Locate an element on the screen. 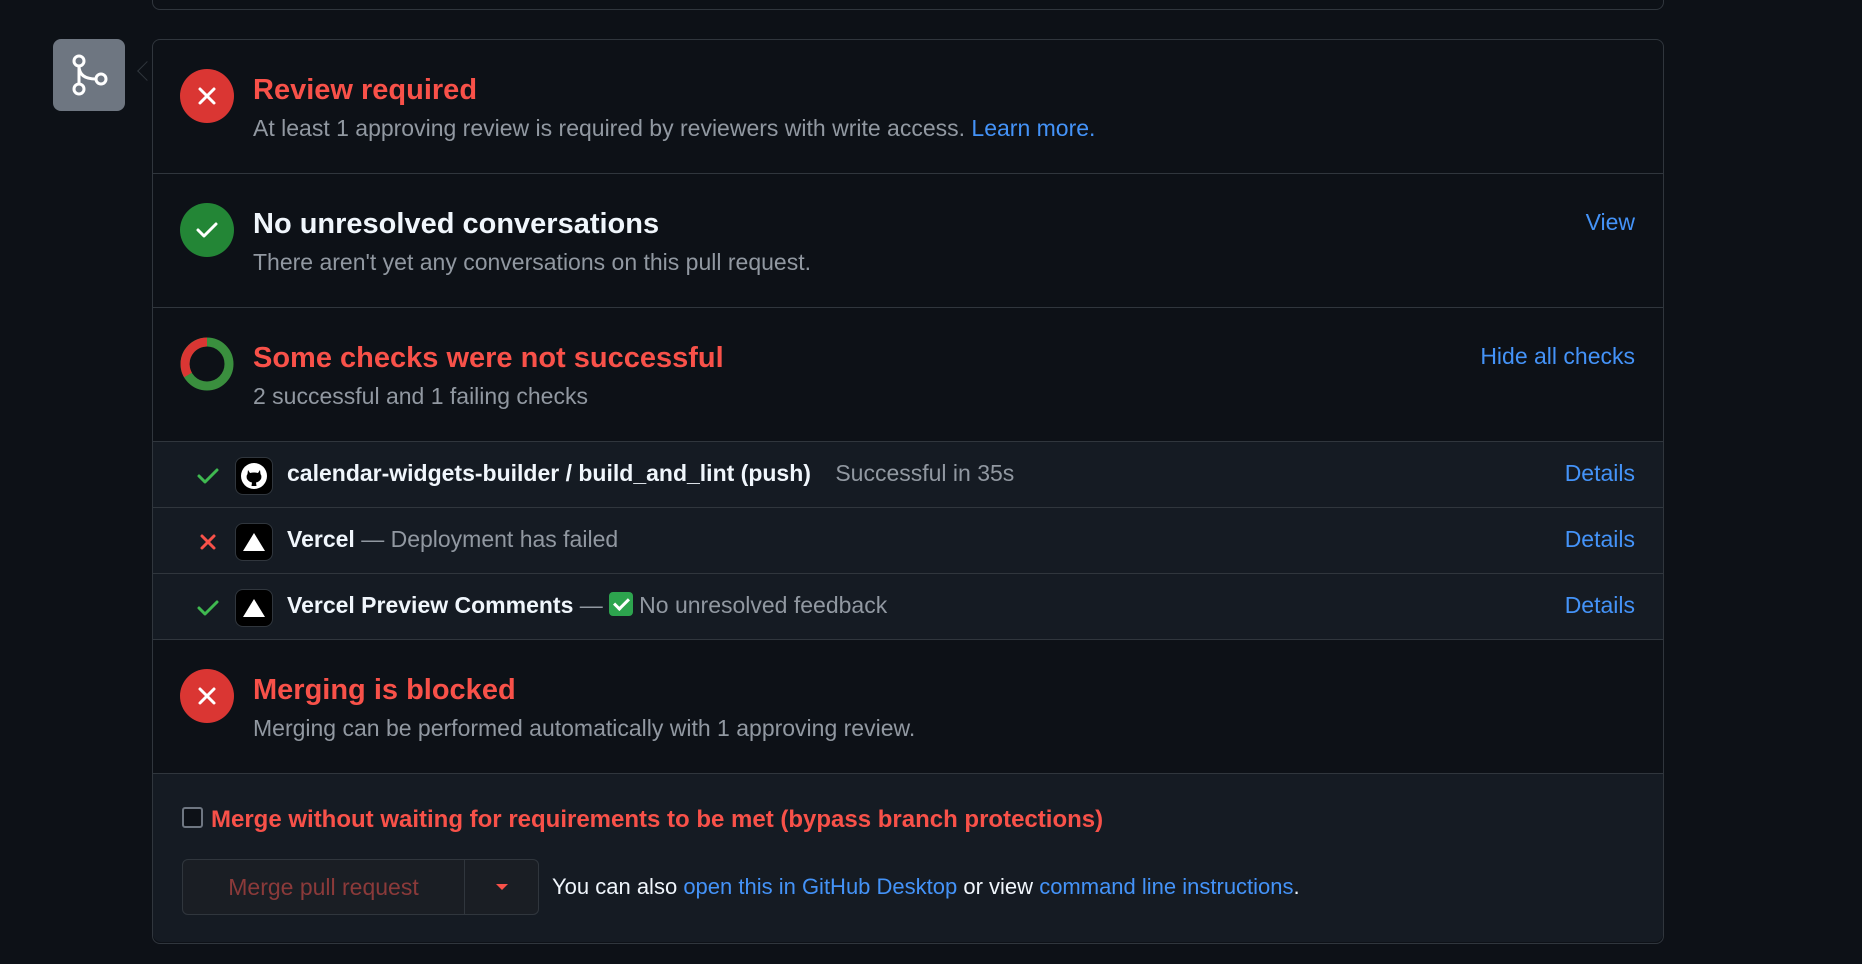  checks-description: 2 successful and 1 failing checks is located at coordinates (420, 396).